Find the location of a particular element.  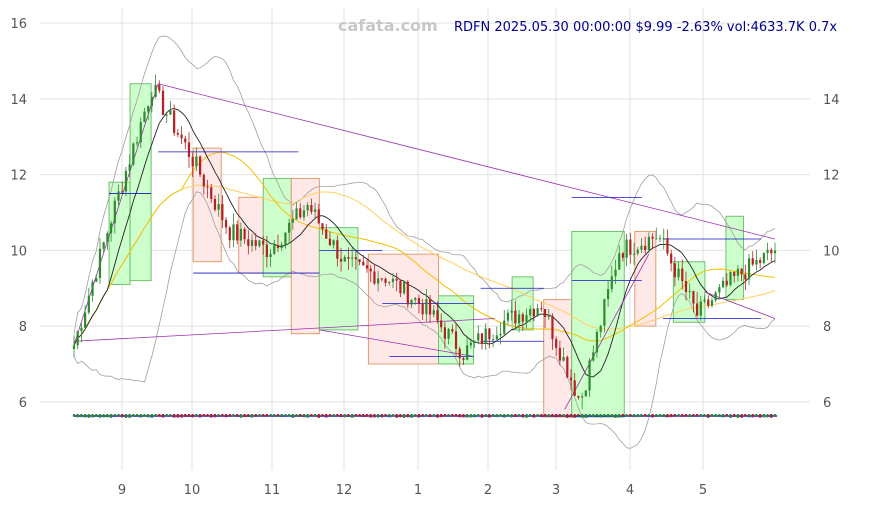

x-tick-label: 2 is located at coordinates (488, 490).